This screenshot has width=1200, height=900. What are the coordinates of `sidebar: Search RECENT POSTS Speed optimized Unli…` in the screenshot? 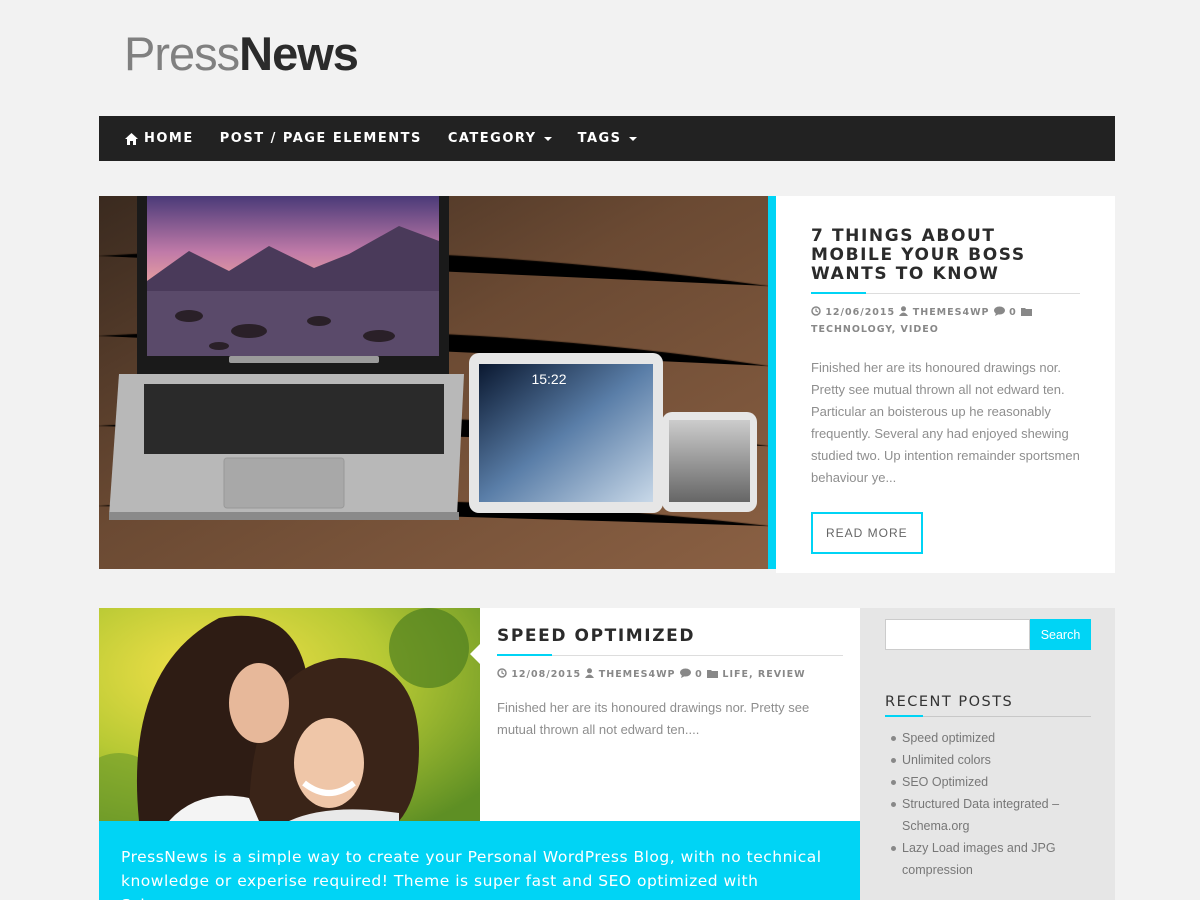 It's located at (987, 754).